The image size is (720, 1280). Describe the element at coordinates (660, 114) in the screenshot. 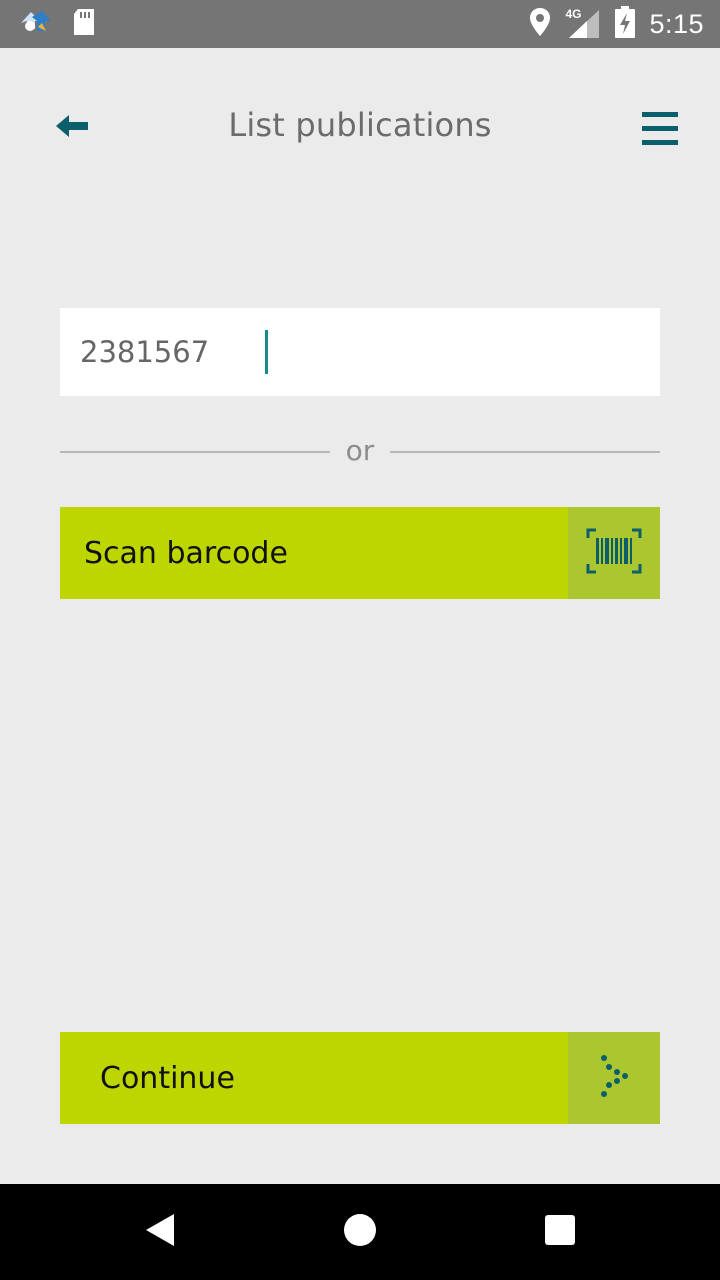

I see `hamburger-menu-icon` at that location.